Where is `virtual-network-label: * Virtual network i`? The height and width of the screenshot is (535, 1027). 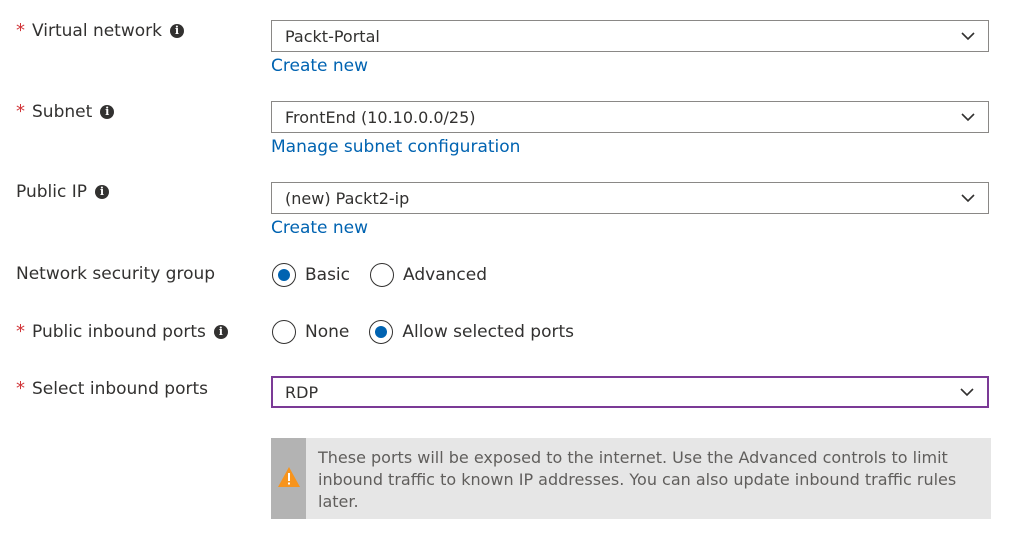
virtual-network-label: * Virtual network i is located at coordinates (100, 30).